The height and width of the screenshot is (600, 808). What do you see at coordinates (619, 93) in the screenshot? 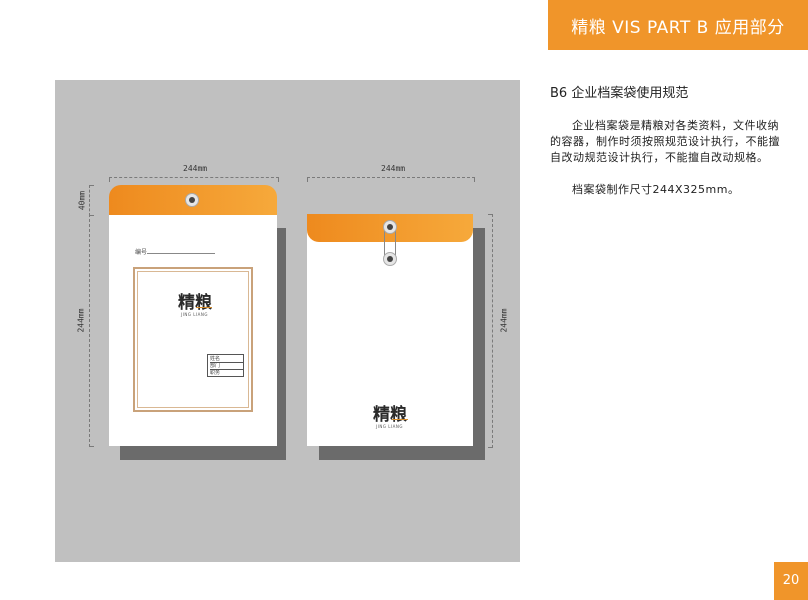
I see `section-title: B6 企业档案袋使用规范` at bounding box center [619, 93].